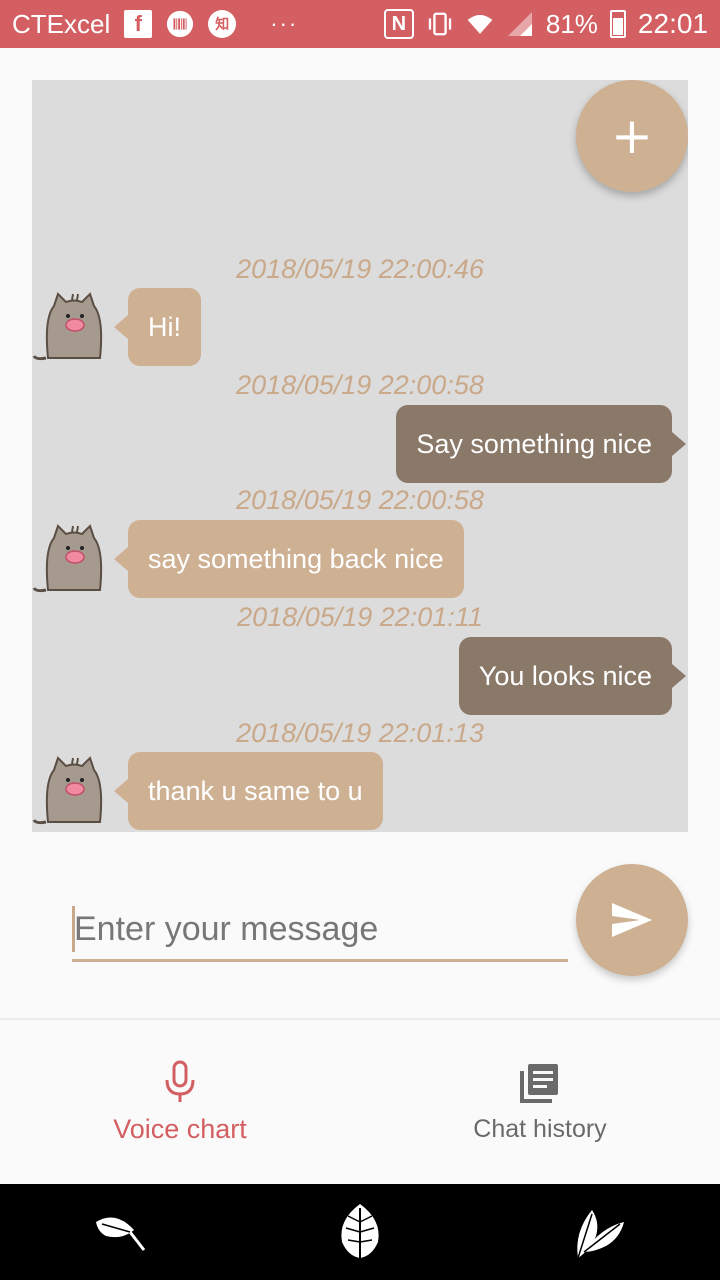 The width and height of the screenshot is (720, 1280). What do you see at coordinates (180, 1128) in the screenshot?
I see `tab-label: Voice chart` at bounding box center [180, 1128].